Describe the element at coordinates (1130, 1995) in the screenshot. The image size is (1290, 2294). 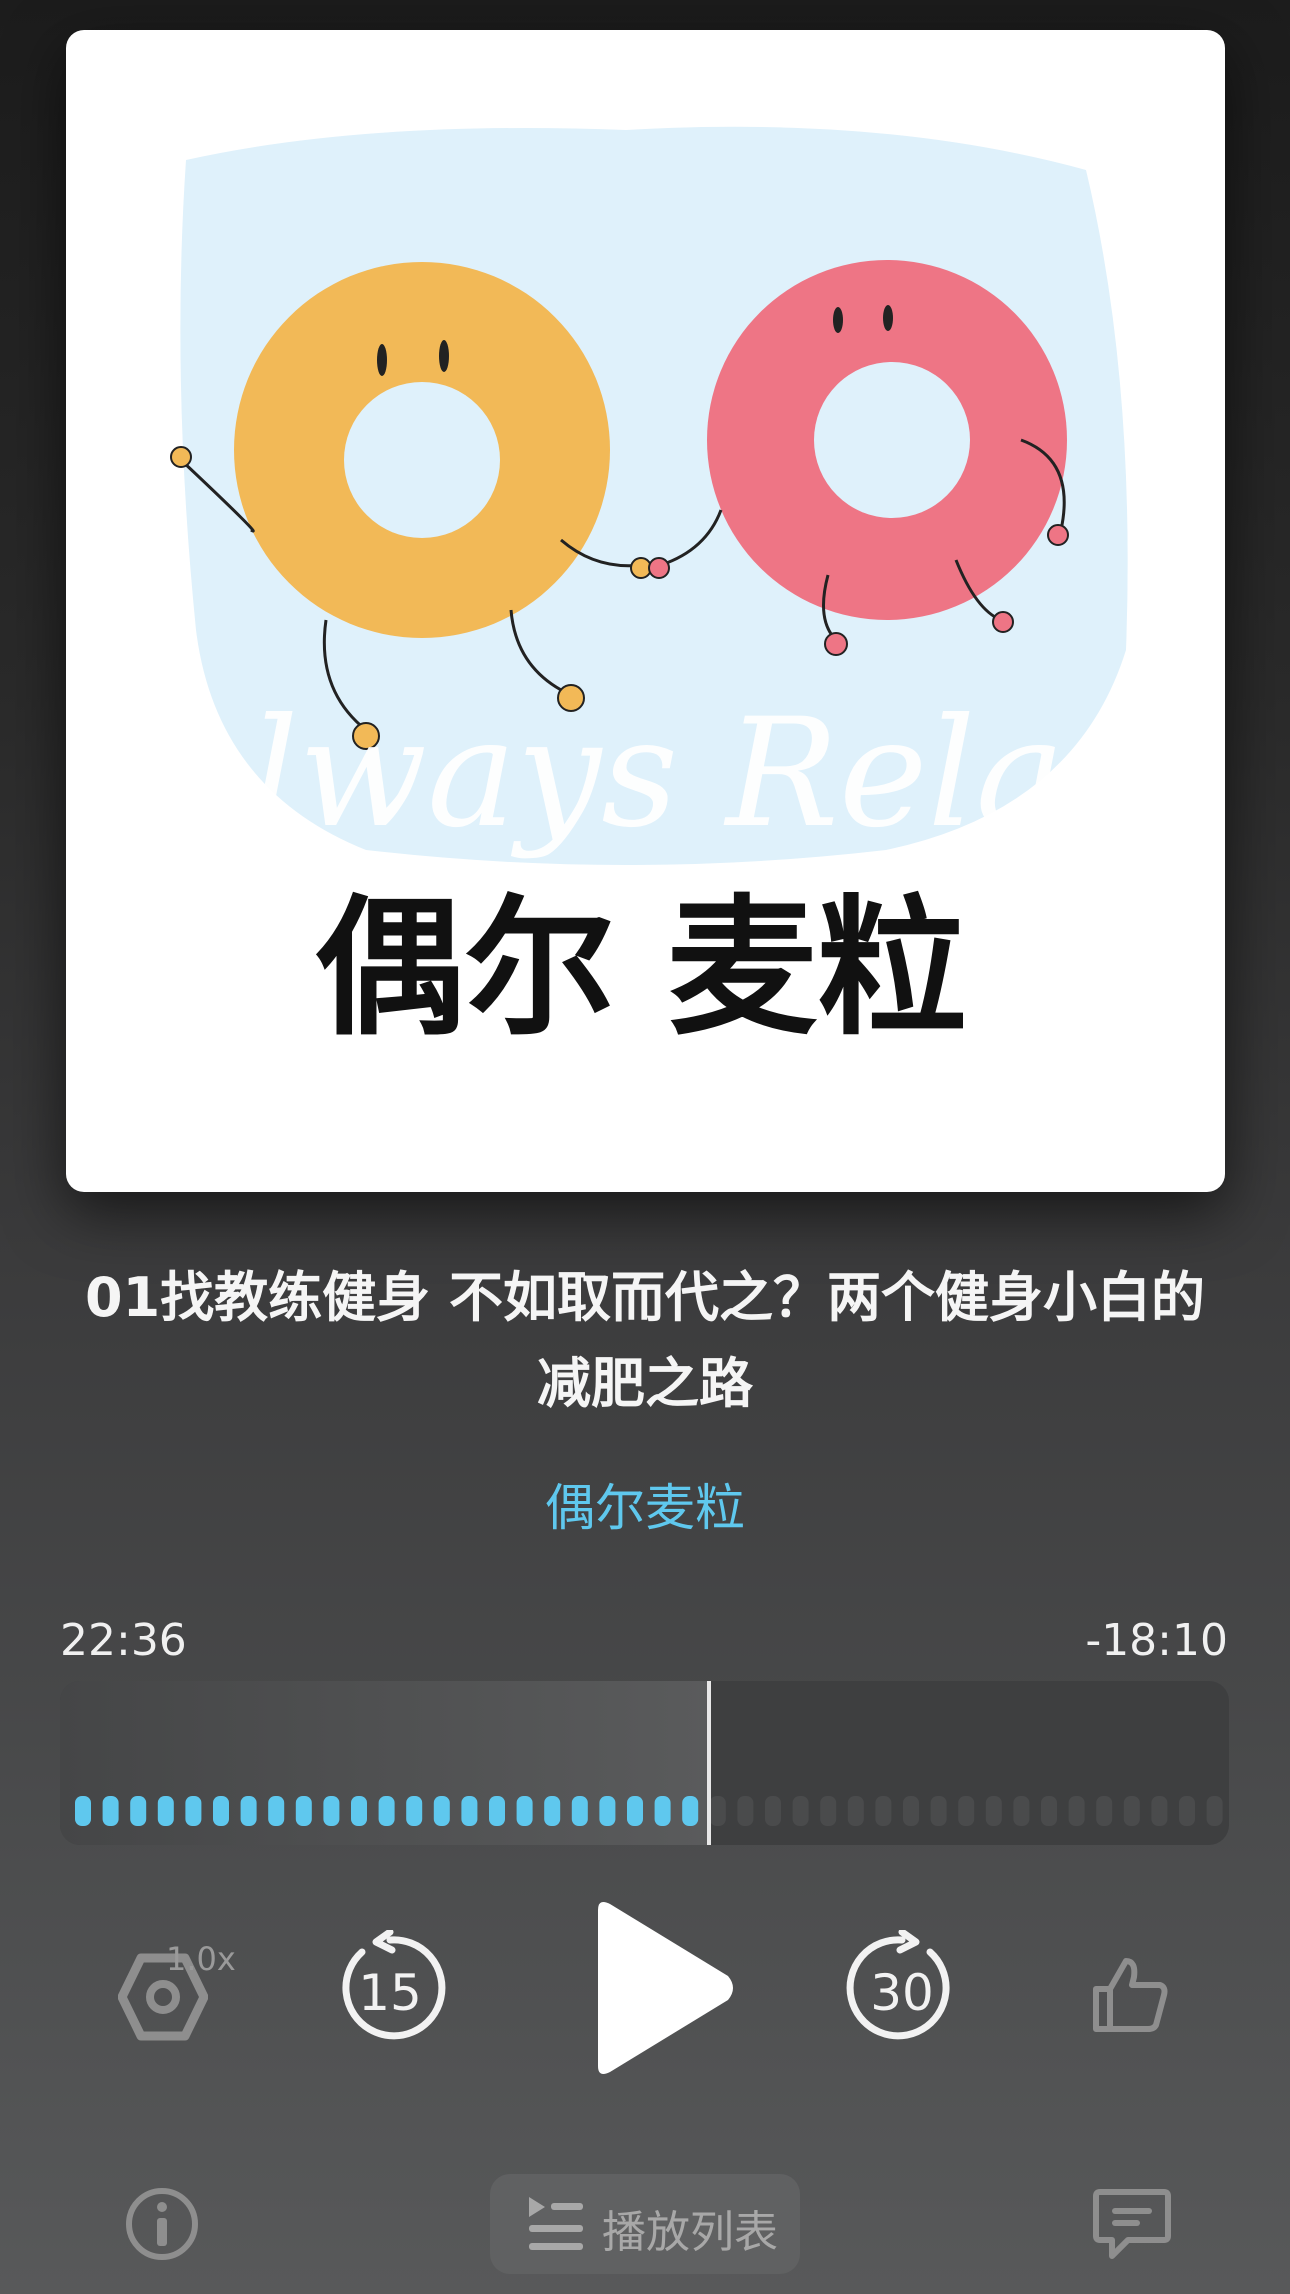
I see `thumbs-up-icon` at that location.